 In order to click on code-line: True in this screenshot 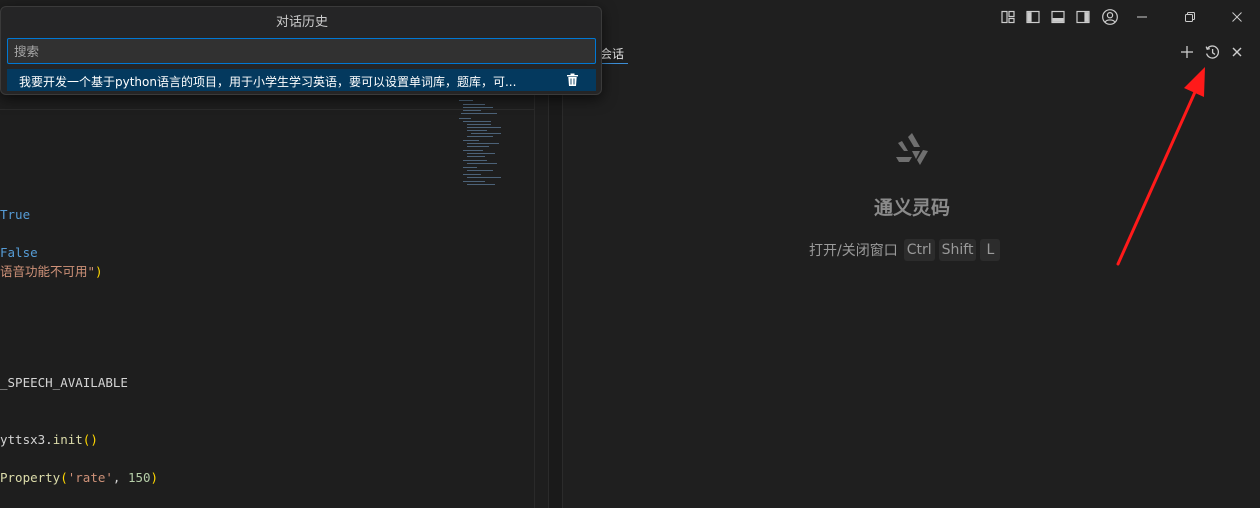, I will do `click(15, 215)`.